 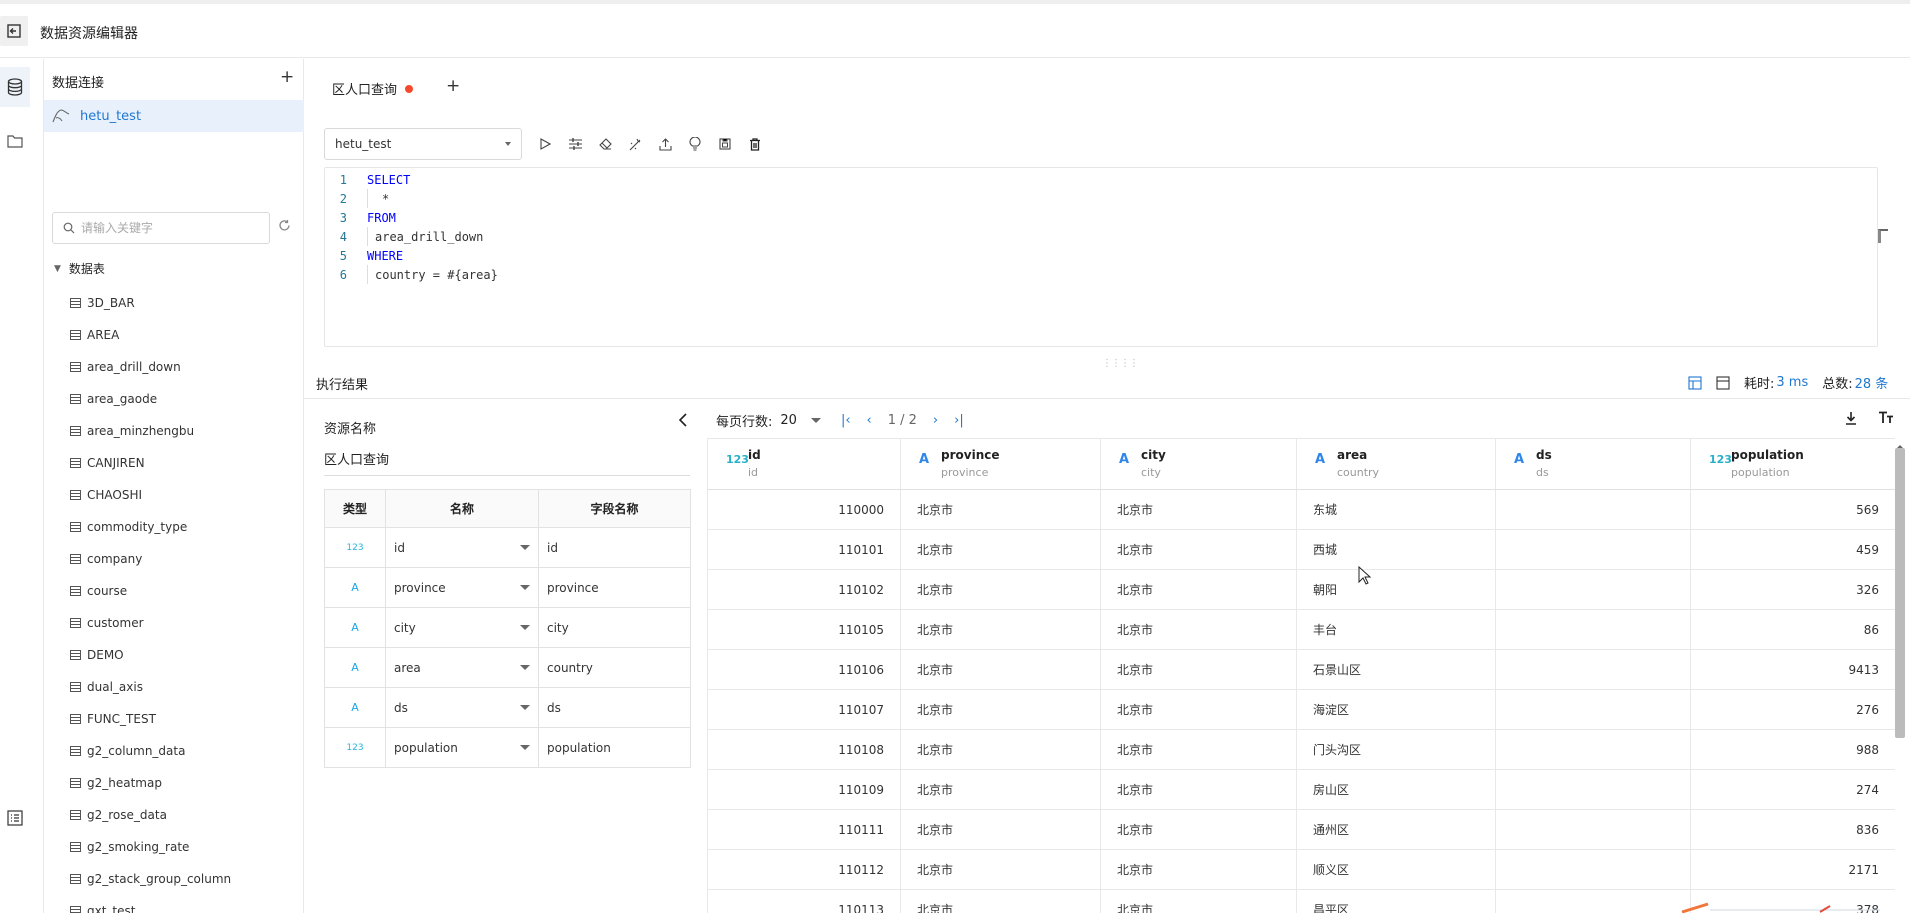 What do you see at coordinates (389, 179) in the screenshot?
I see `code-text: SELECT` at bounding box center [389, 179].